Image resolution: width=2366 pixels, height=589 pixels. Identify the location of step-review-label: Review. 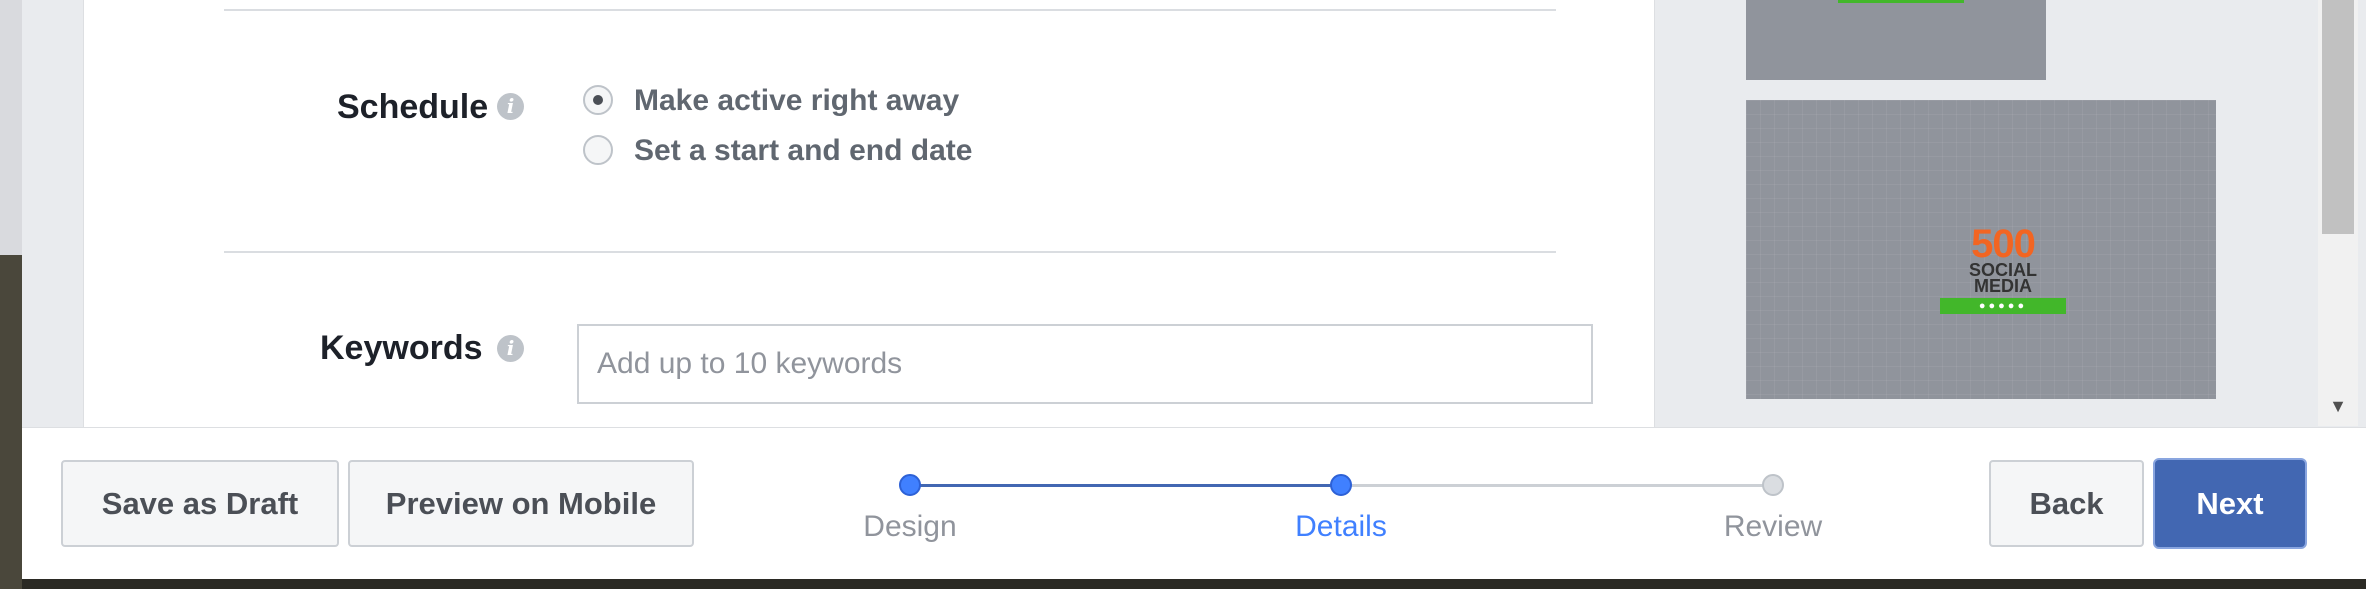
(1773, 527).